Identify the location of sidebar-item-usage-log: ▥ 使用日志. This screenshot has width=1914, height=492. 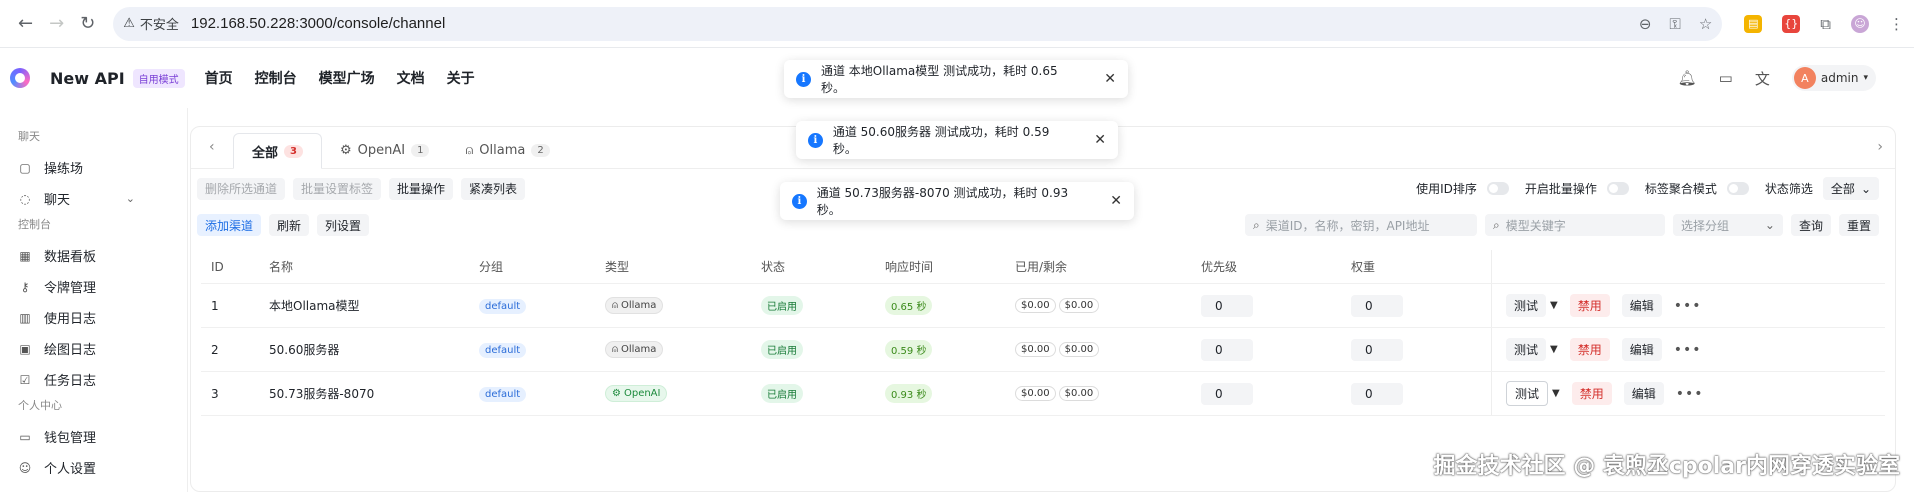
(93, 317).